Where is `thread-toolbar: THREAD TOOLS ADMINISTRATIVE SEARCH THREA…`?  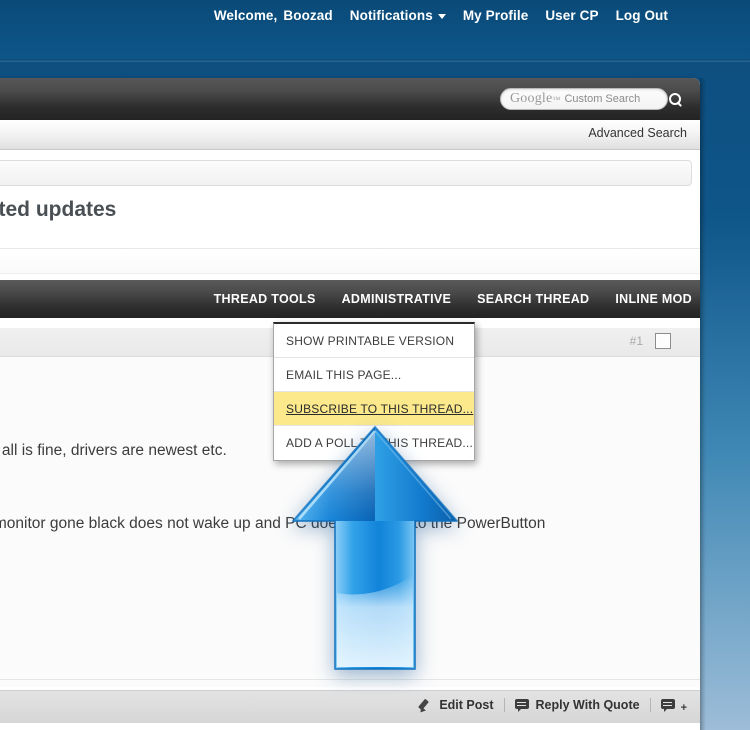
thread-toolbar: THREAD TOOLS ADMINISTRATIVE SEARCH THREA… is located at coordinates (350, 299).